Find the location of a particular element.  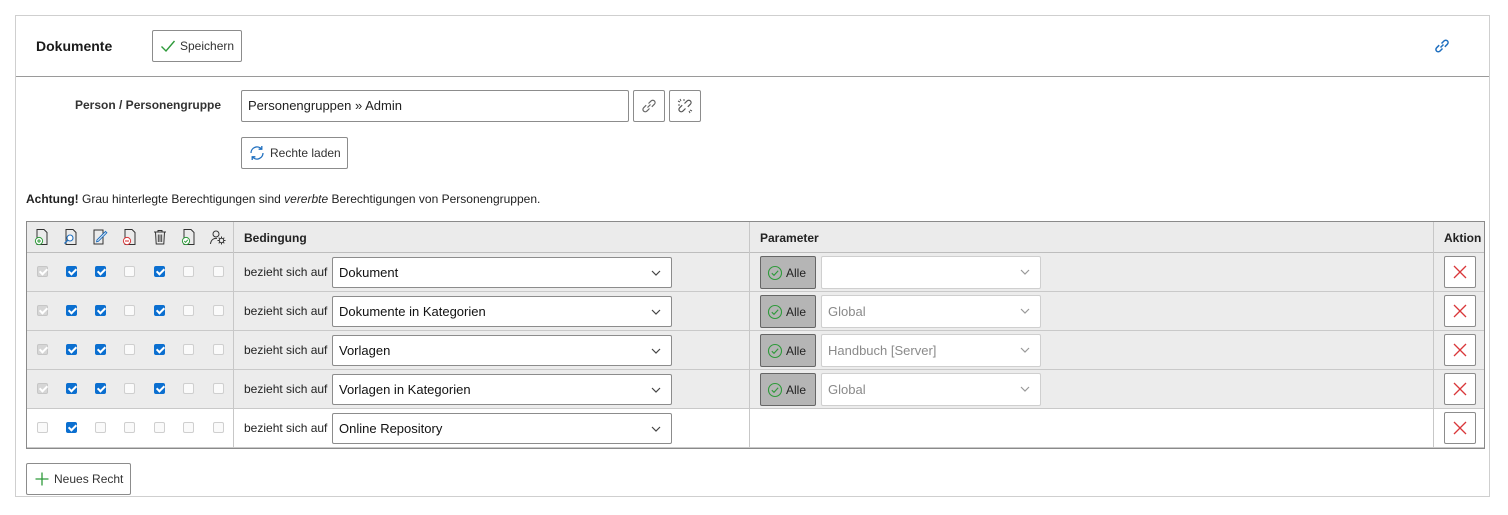

link-person-button is located at coordinates (649, 106).